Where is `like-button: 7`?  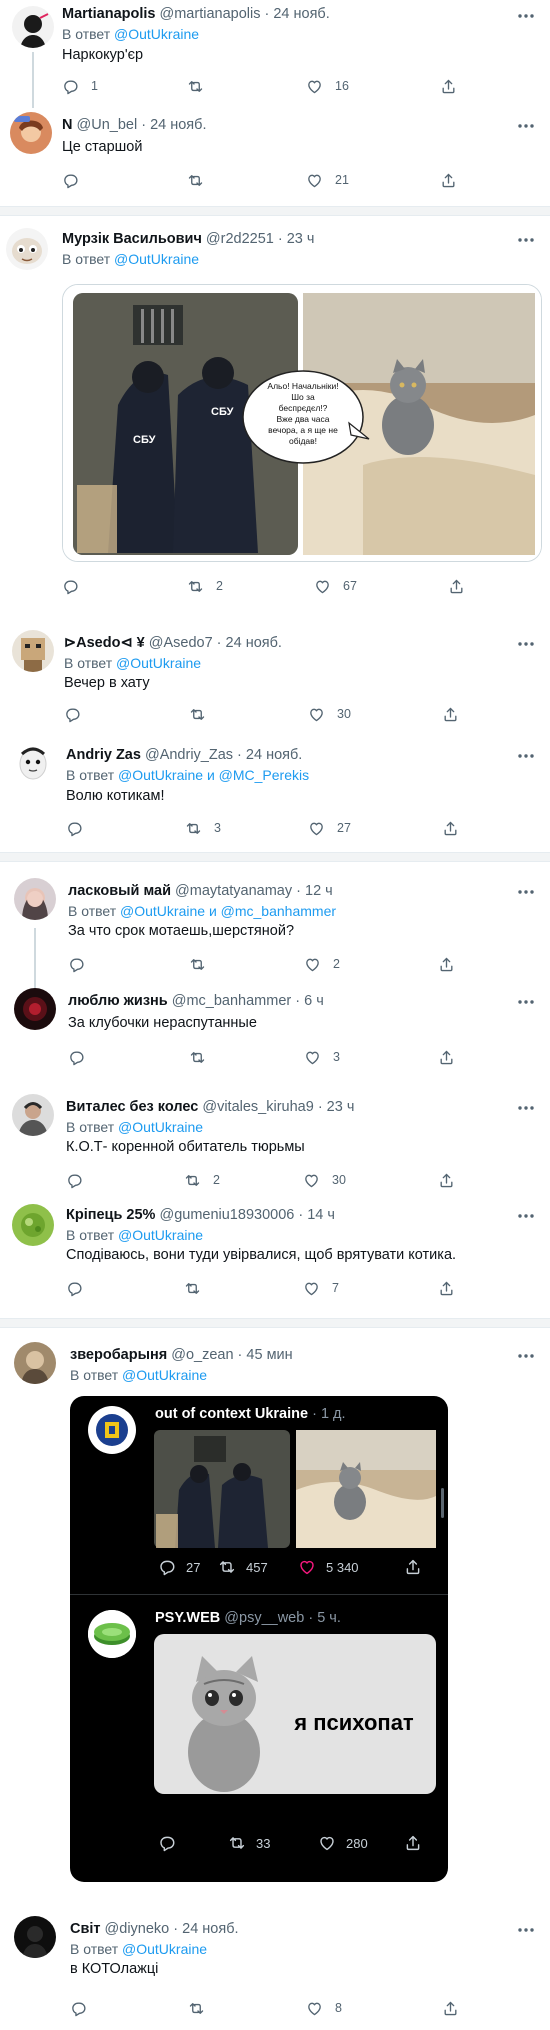
like-button: 7 is located at coordinates (321, 1288).